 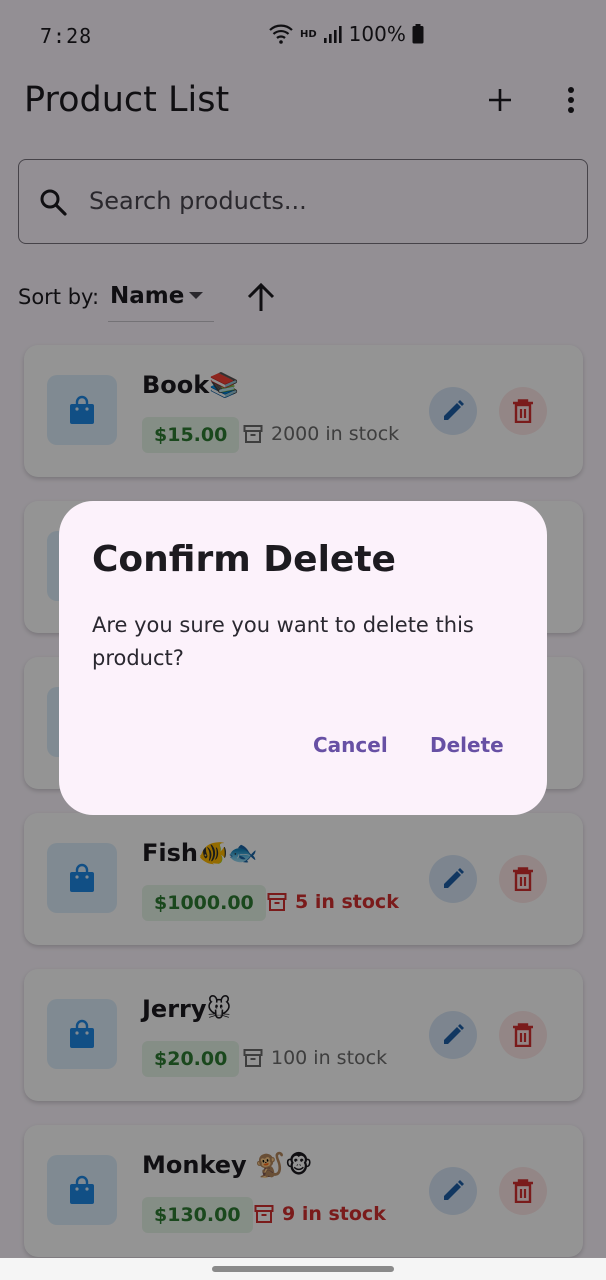 What do you see at coordinates (244, 559) in the screenshot?
I see `dialog-title: Confirm Delete` at bounding box center [244, 559].